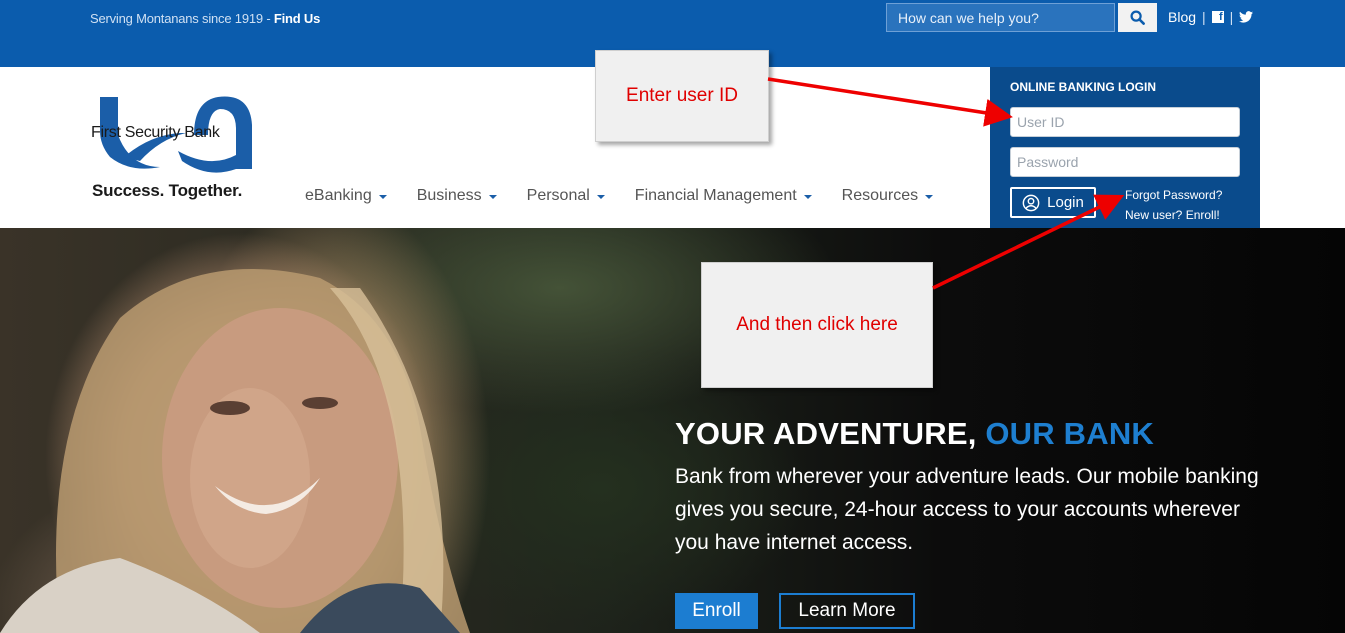 The image size is (1345, 633). What do you see at coordinates (716, 611) in the screenshot?
I see `enroll-button: Enroll` at bounding box center [716, 611].